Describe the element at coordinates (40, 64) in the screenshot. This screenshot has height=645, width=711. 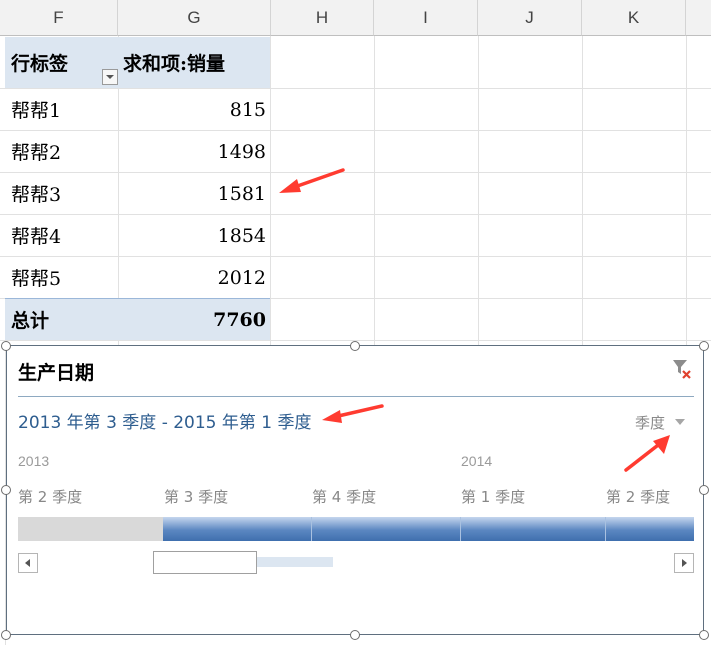
I see `row-labels-text: 行标签` at that location.